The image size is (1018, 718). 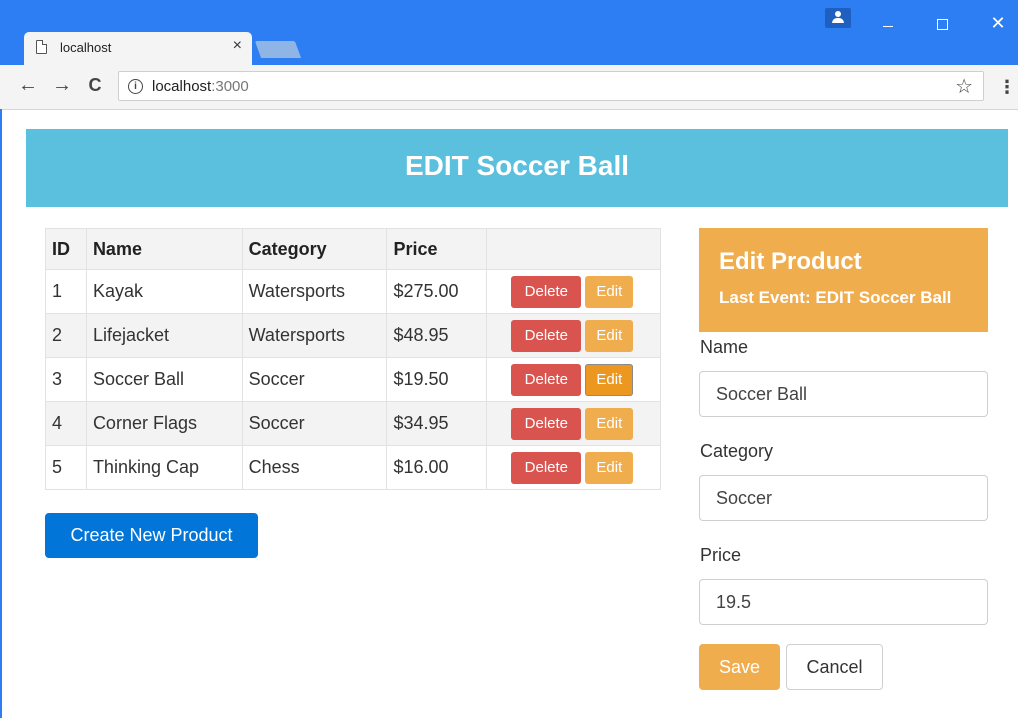 What do you see at coordinates (66, 423) in the screenshot?
I see `cell-id: 4` at bounding box center [66, 423].